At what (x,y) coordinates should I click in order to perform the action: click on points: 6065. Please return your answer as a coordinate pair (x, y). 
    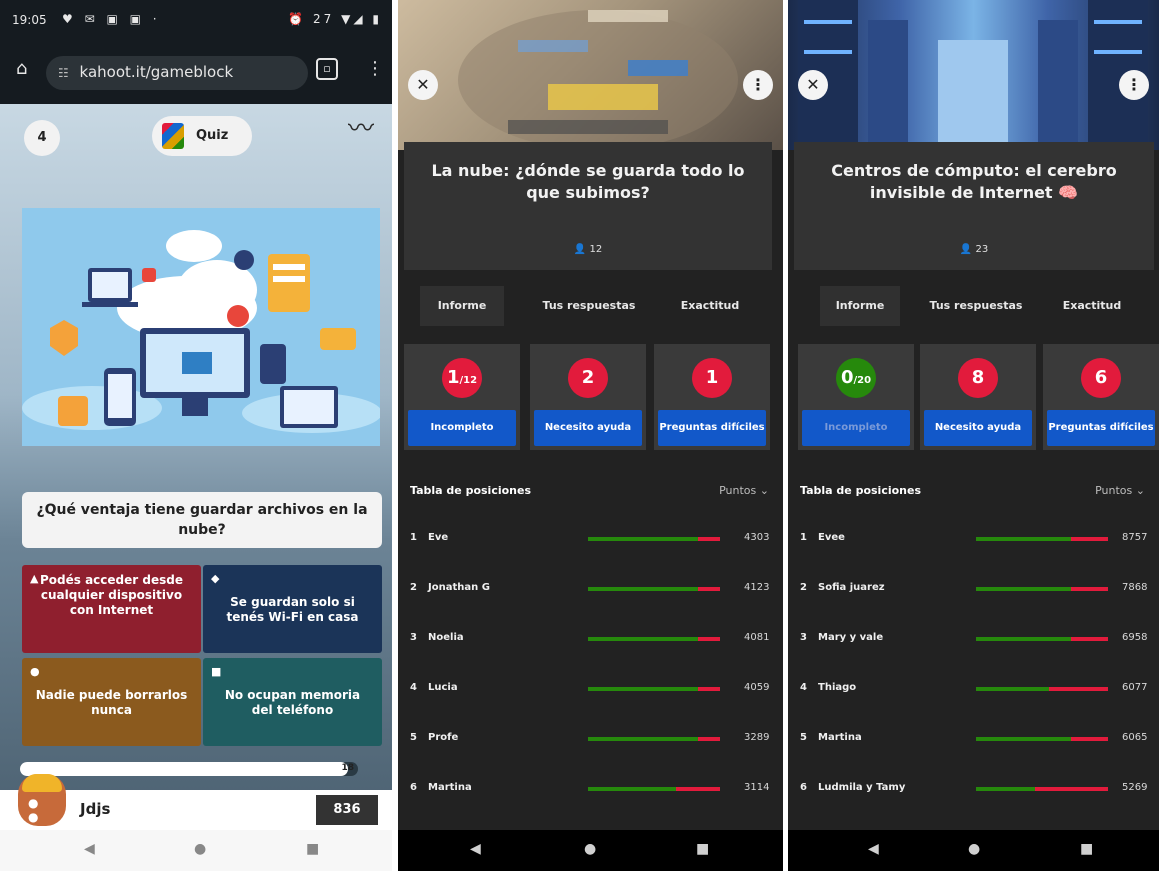
    Looking at the image, I should click on (1135, 737).